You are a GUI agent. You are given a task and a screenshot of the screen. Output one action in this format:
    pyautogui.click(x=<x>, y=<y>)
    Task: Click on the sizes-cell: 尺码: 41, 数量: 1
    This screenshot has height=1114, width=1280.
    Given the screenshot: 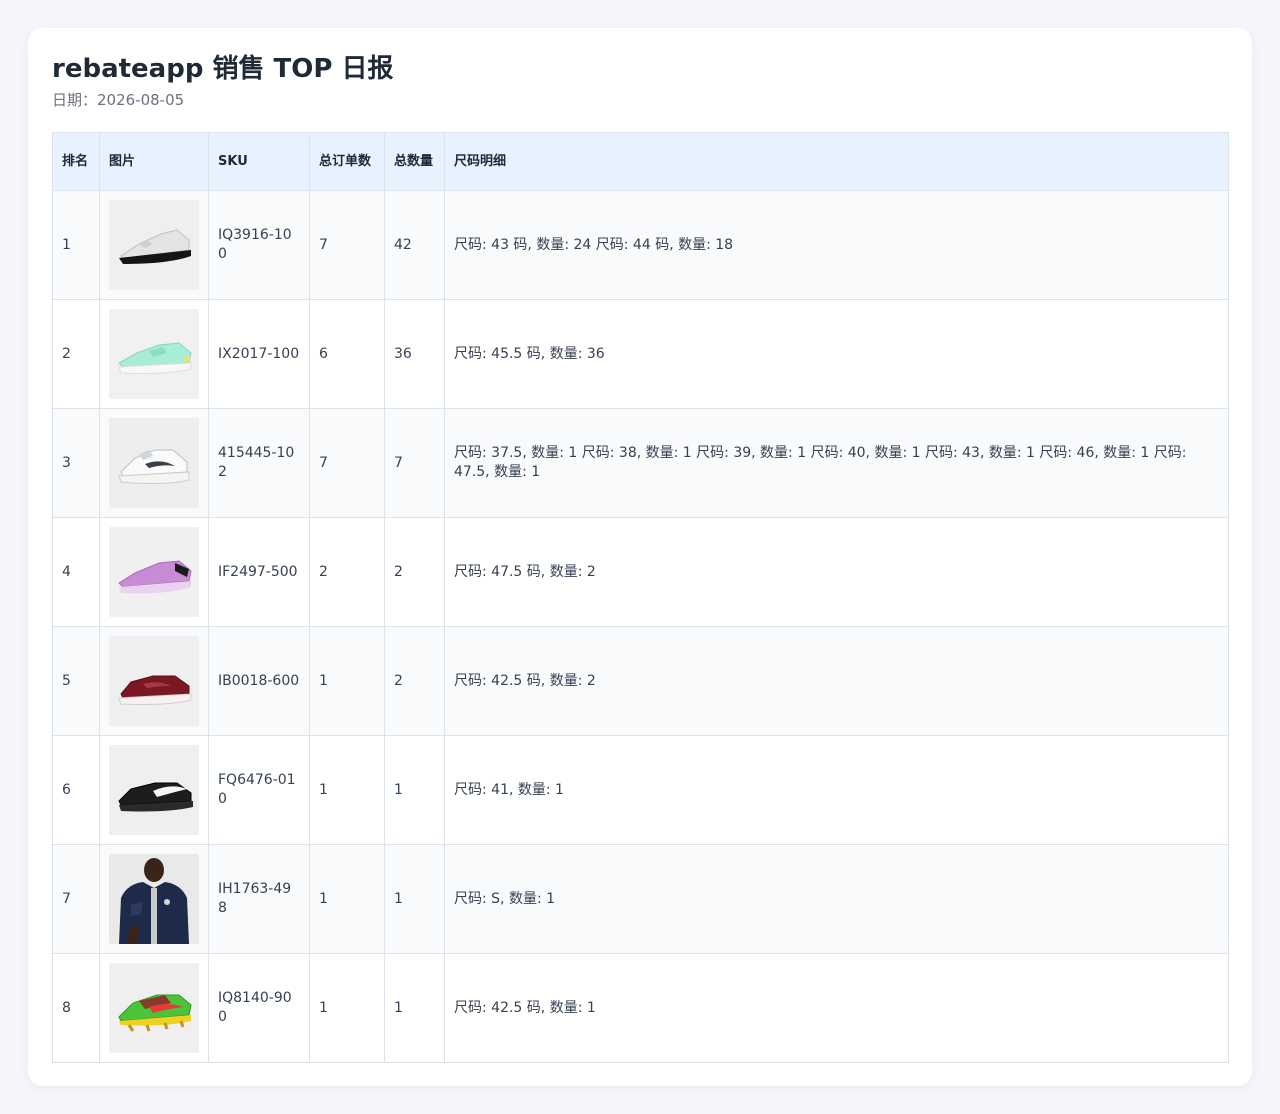 What is the action you would take?
    pyautogui.click(x=836, y=790)
    